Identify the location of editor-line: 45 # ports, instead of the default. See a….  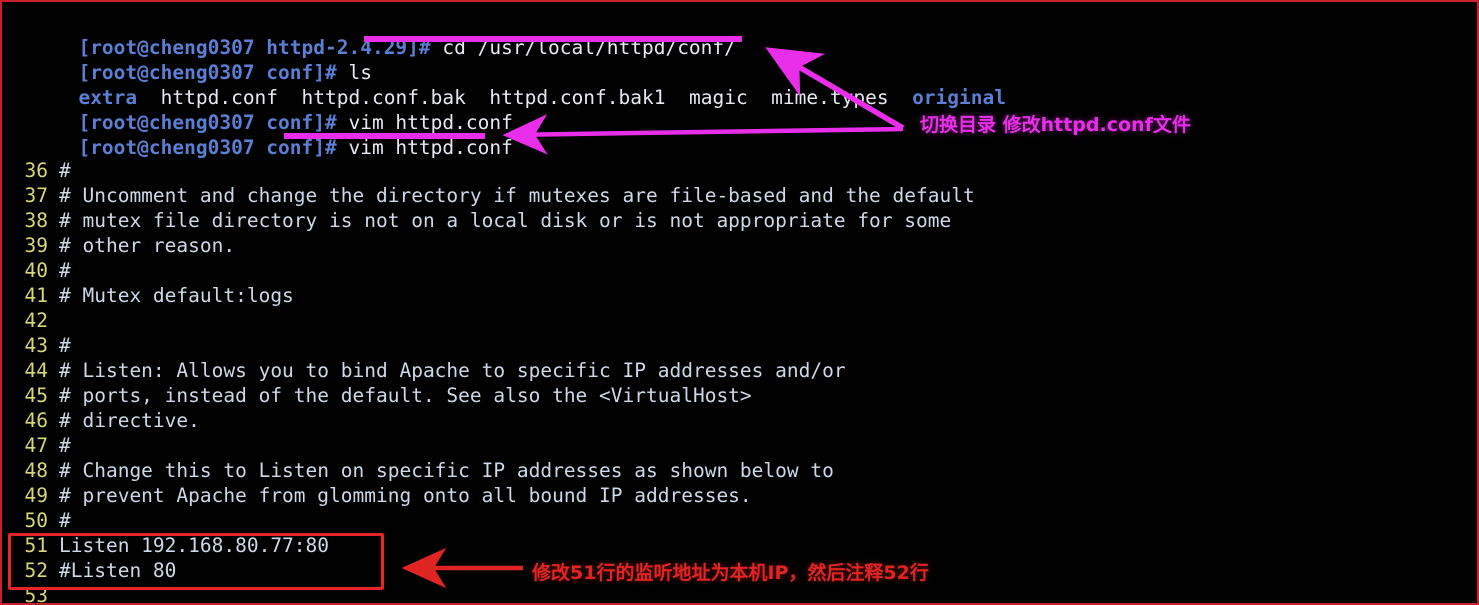
(740, 395).